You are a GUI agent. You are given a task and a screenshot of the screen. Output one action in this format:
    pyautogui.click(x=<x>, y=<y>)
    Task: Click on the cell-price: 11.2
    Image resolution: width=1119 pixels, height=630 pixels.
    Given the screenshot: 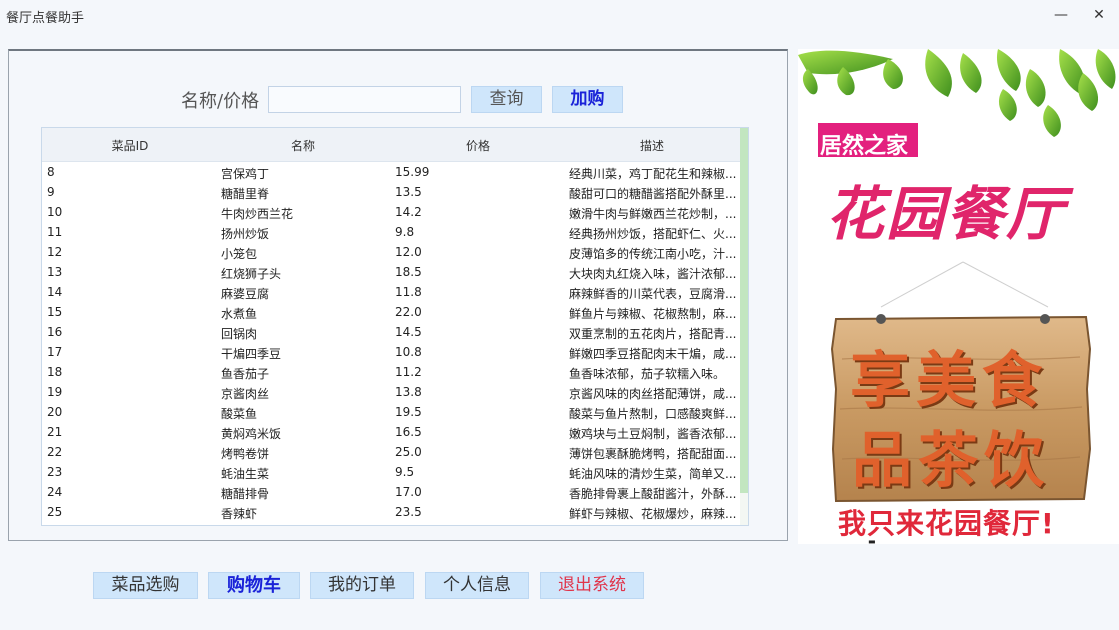 What is the action you would take?
    pyautogui.click(x=408, y=372)
    